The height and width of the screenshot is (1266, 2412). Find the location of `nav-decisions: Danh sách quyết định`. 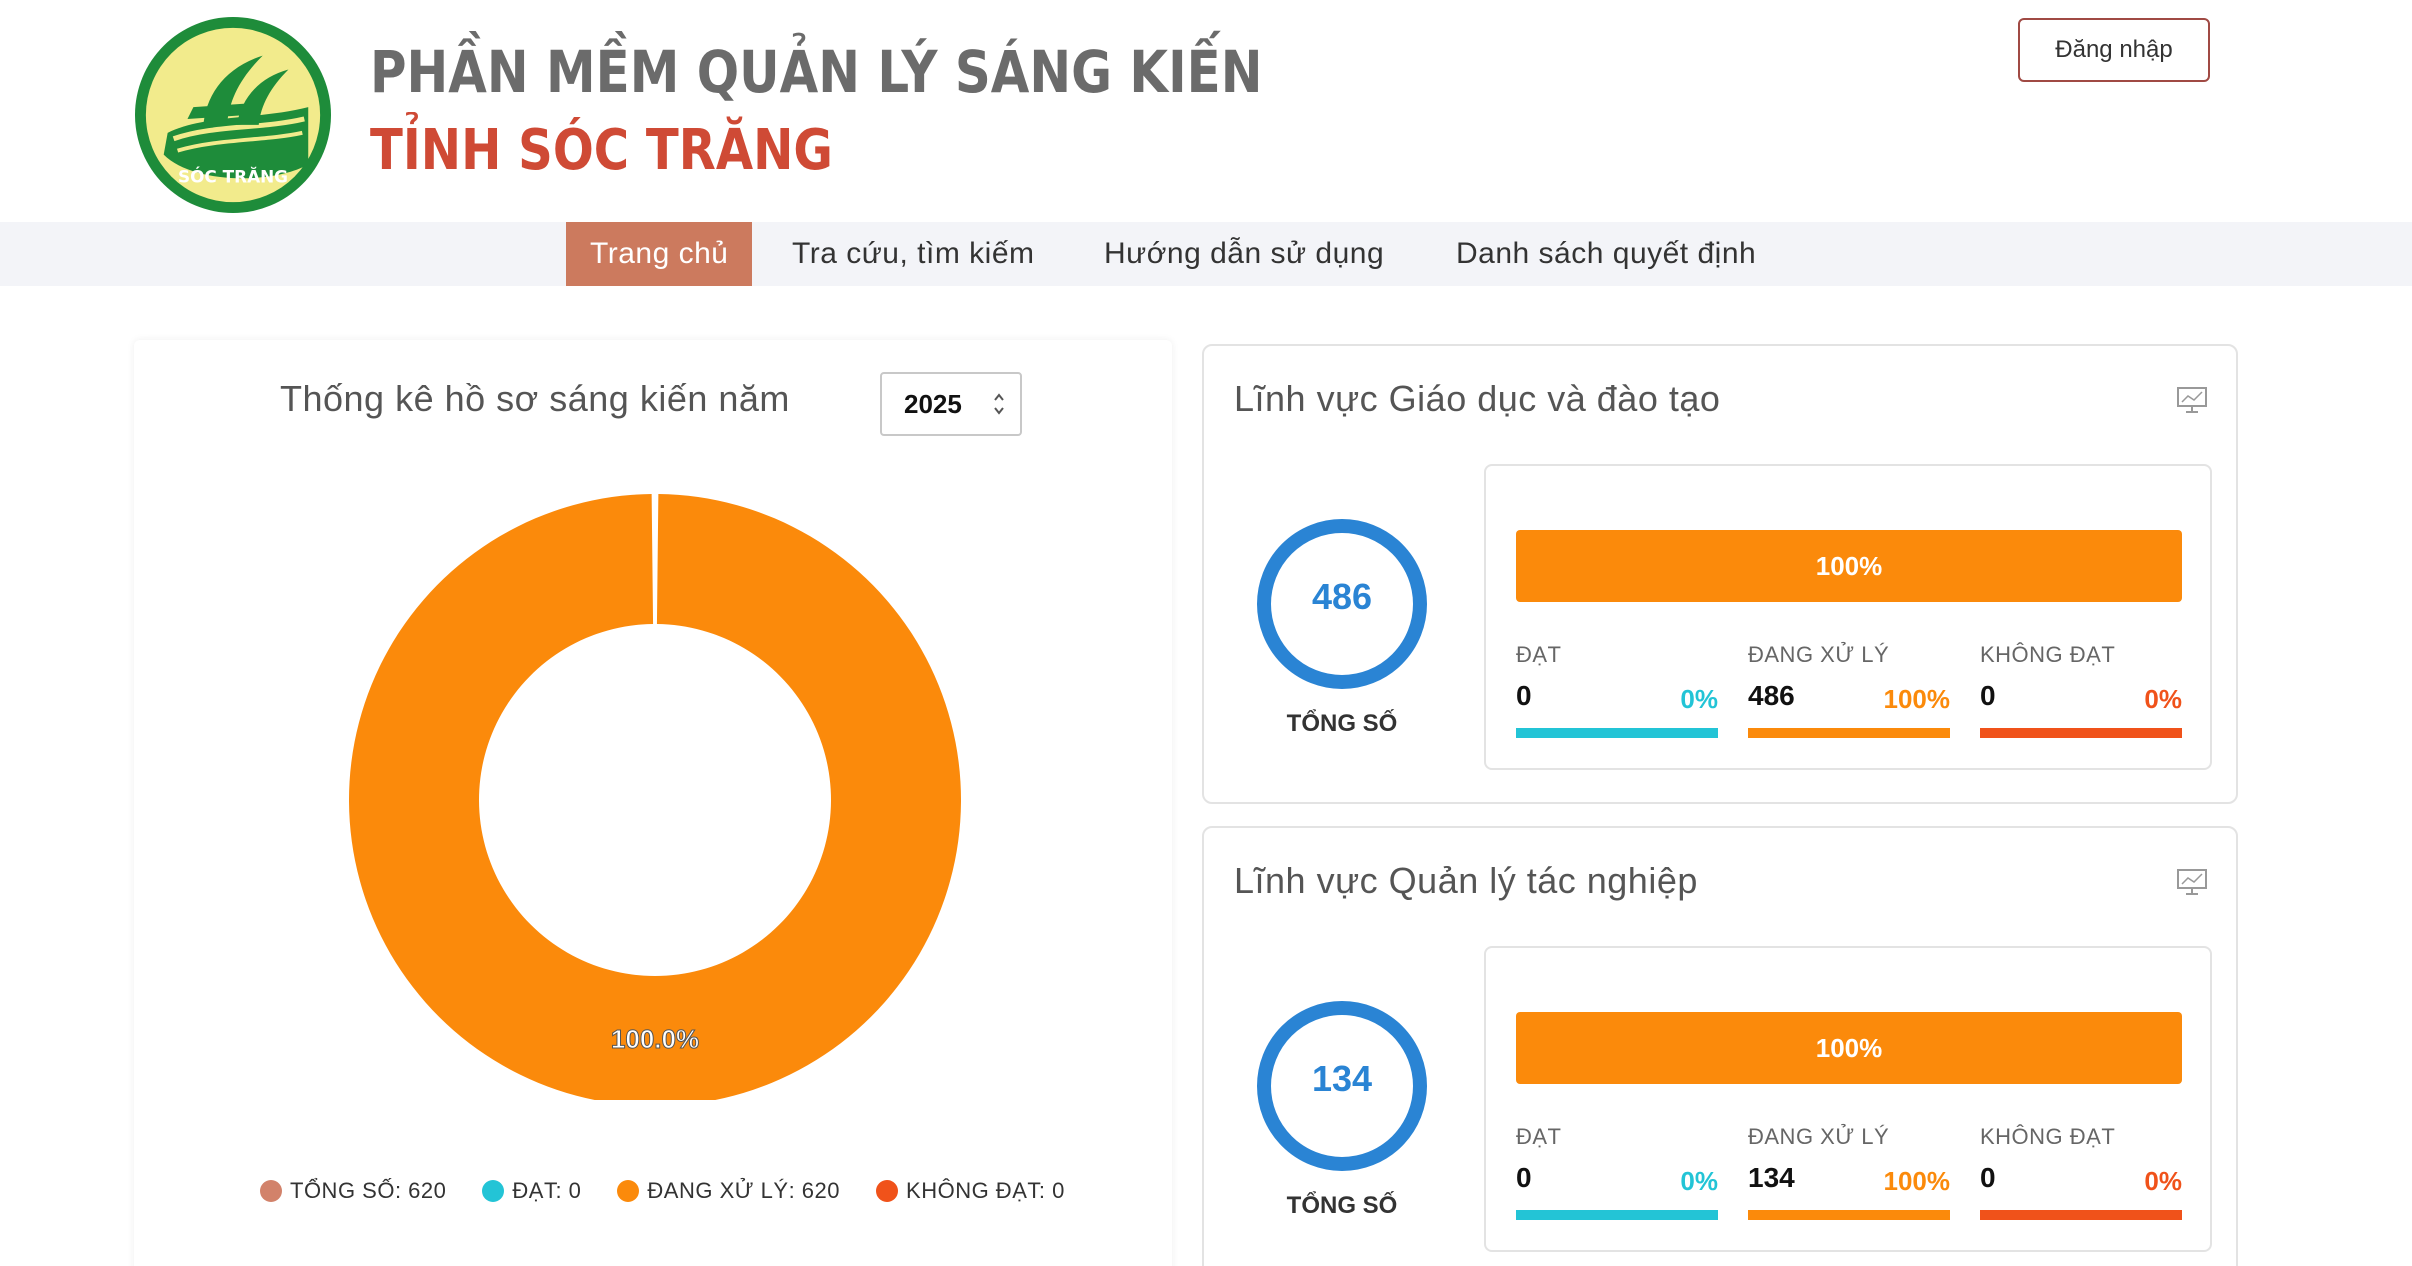

nav-decisions: Danh sách quyết định is located at coordinates (1606, 254).